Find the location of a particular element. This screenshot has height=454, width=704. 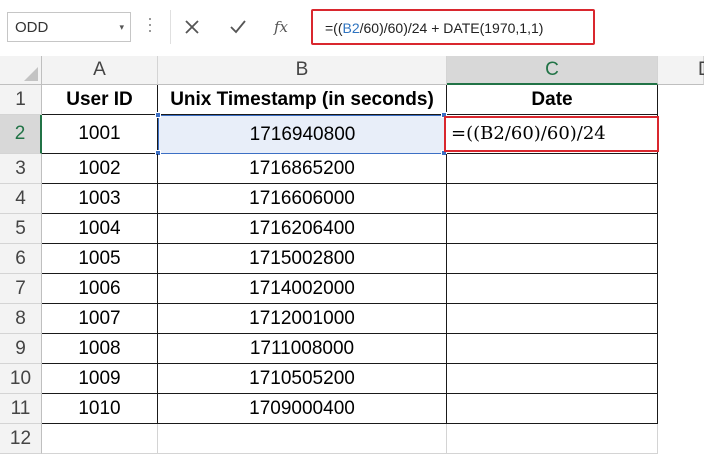

cell-user-id: 1010 is located at coordinates (100, 409).